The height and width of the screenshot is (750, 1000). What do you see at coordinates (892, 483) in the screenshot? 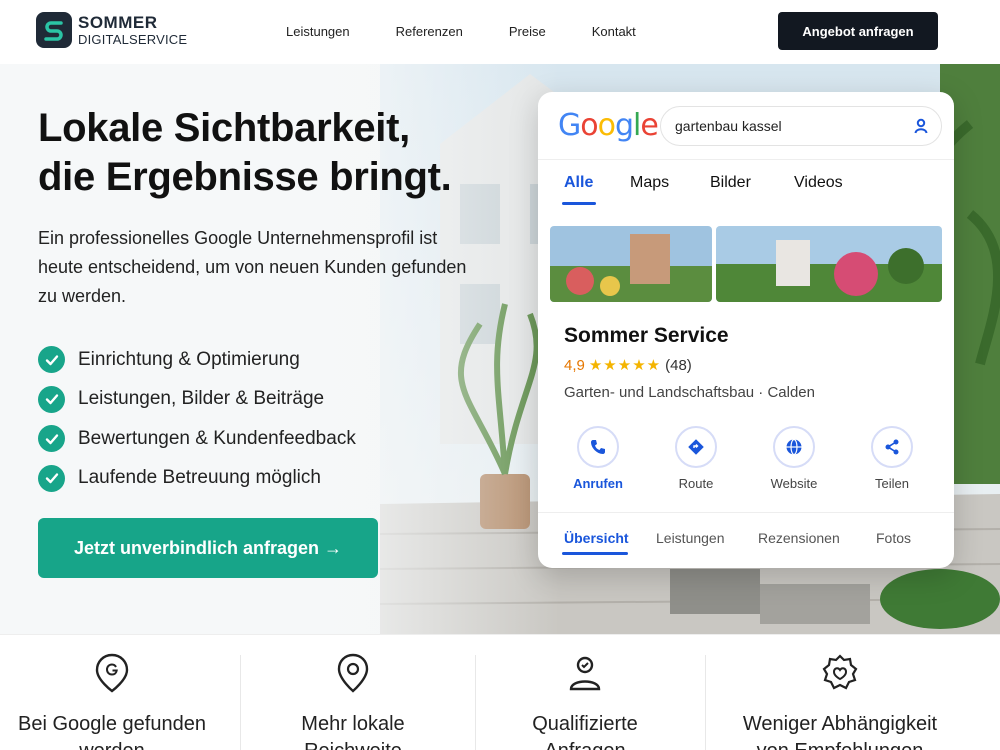
I see `action-label: Teilen` at bounding box center [892, 483].